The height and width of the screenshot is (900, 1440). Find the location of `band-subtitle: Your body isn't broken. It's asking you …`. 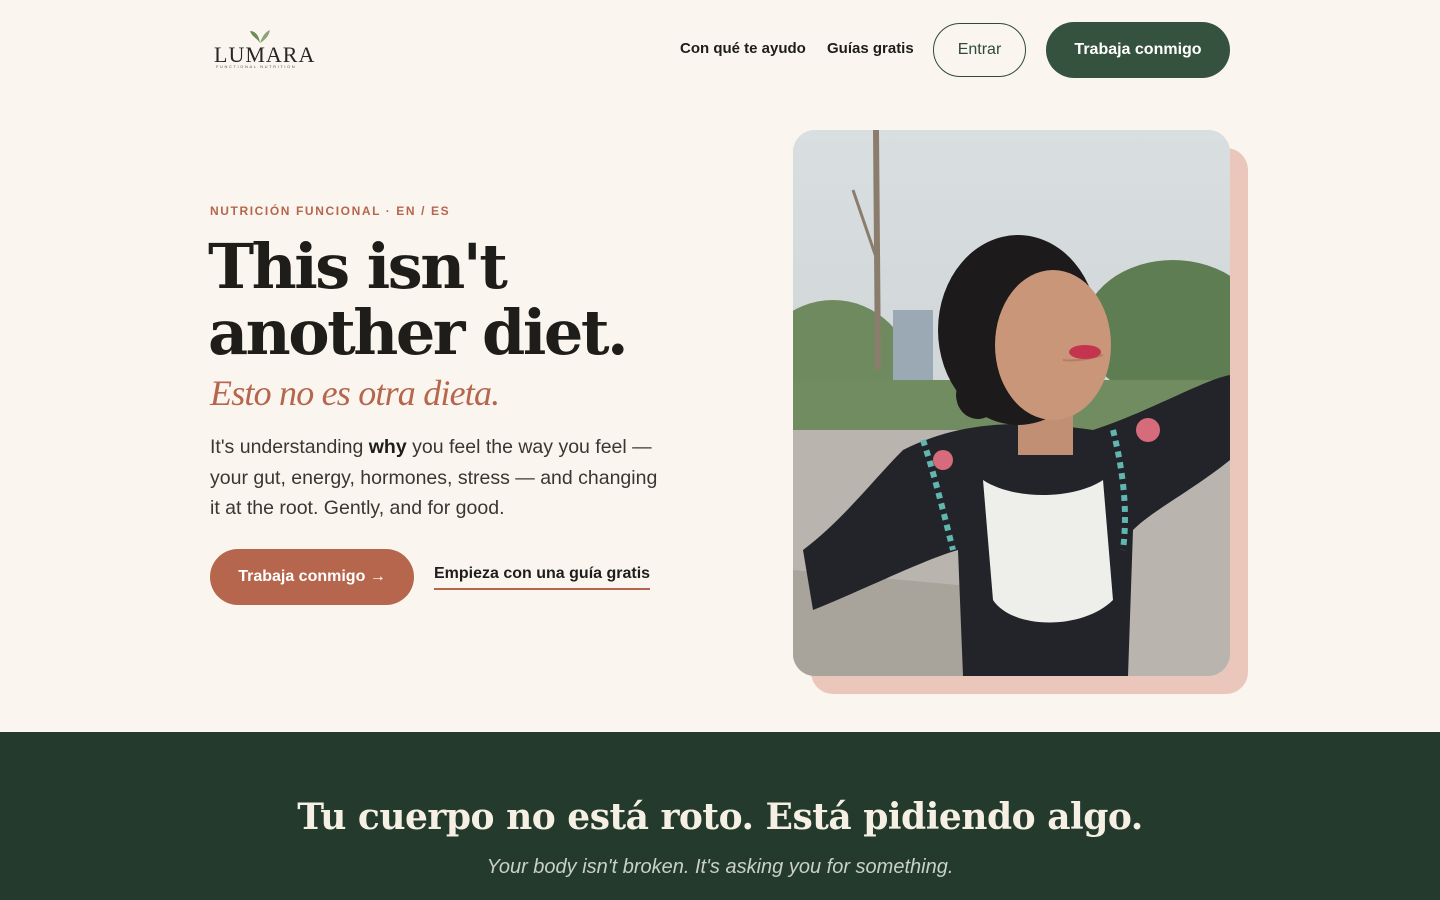

band-subtitle: Your body isn't broken. It's asking you … is located at coordinates (720, 867).